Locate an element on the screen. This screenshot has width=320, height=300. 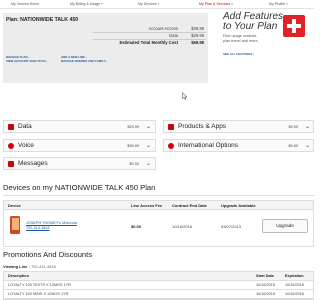
accordion-label: International Options is located at coordinates (208, 145).